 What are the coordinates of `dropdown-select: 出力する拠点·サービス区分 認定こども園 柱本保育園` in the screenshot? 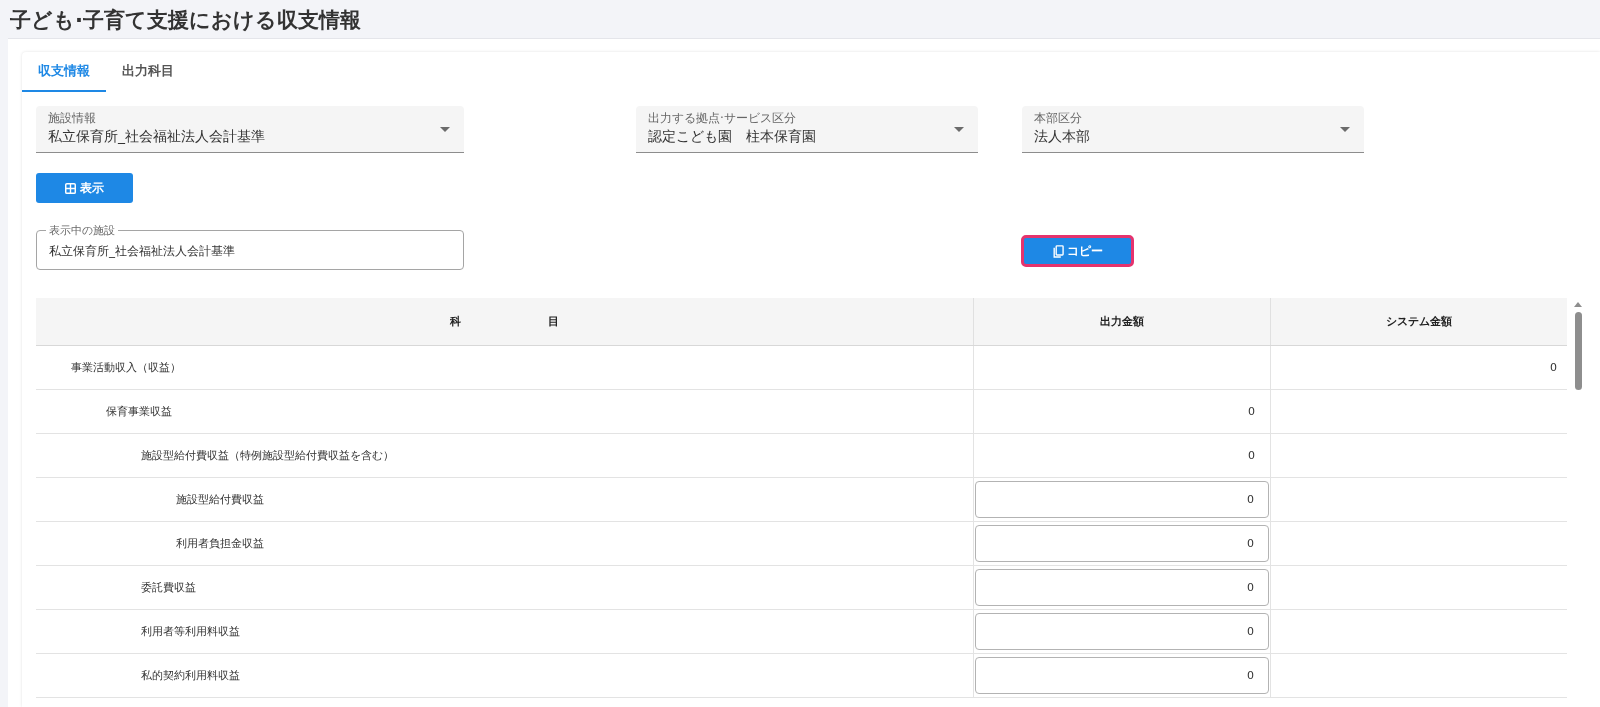 It's located at (807, 129).